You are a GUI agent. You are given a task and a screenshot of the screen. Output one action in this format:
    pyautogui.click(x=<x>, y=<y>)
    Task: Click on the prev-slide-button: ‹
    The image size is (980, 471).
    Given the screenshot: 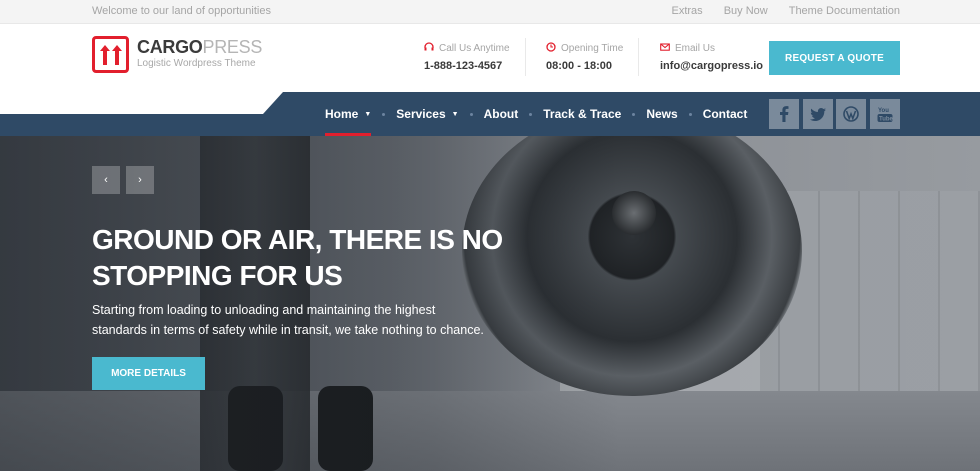 What is the action you would take?
    pyautogui.click(x=106, y=180)
    